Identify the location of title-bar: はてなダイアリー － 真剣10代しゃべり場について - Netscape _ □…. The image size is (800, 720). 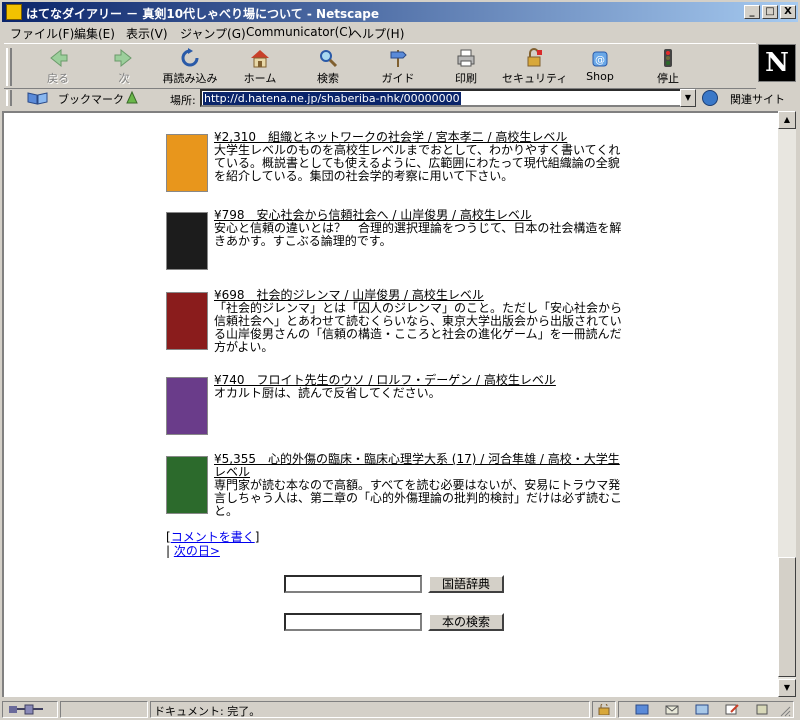
(400, 12).